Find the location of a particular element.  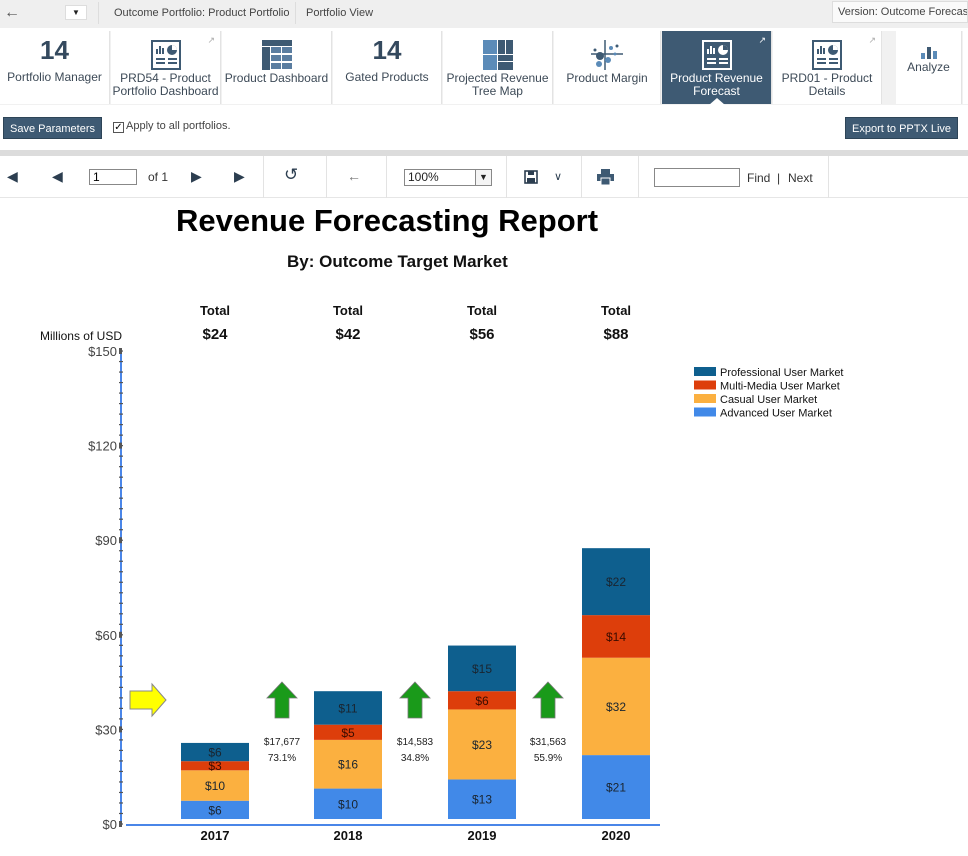

bar-data-label: $23 is located at coordinates (482, 745).